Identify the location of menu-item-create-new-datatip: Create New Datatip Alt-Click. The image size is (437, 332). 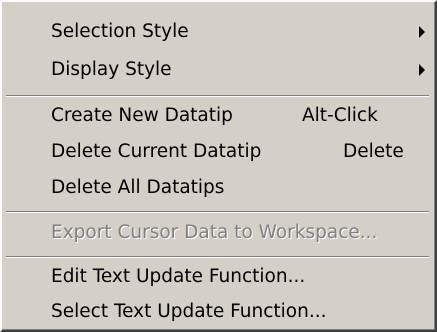
(217, 116).